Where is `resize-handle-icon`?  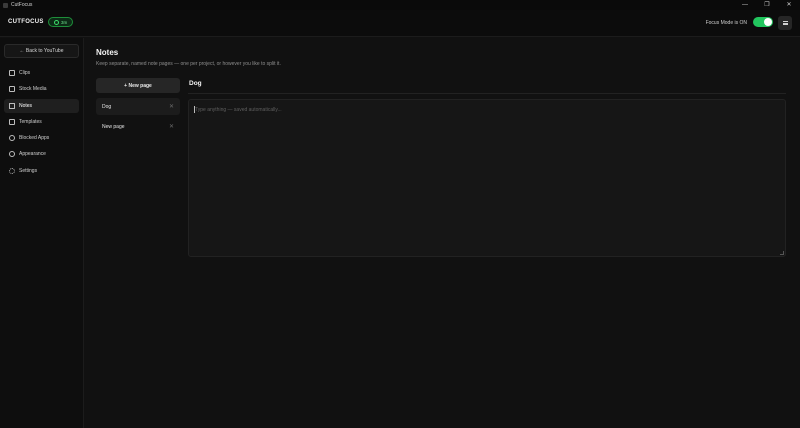 resize-handle-icon is located at coordinates (782, 253).